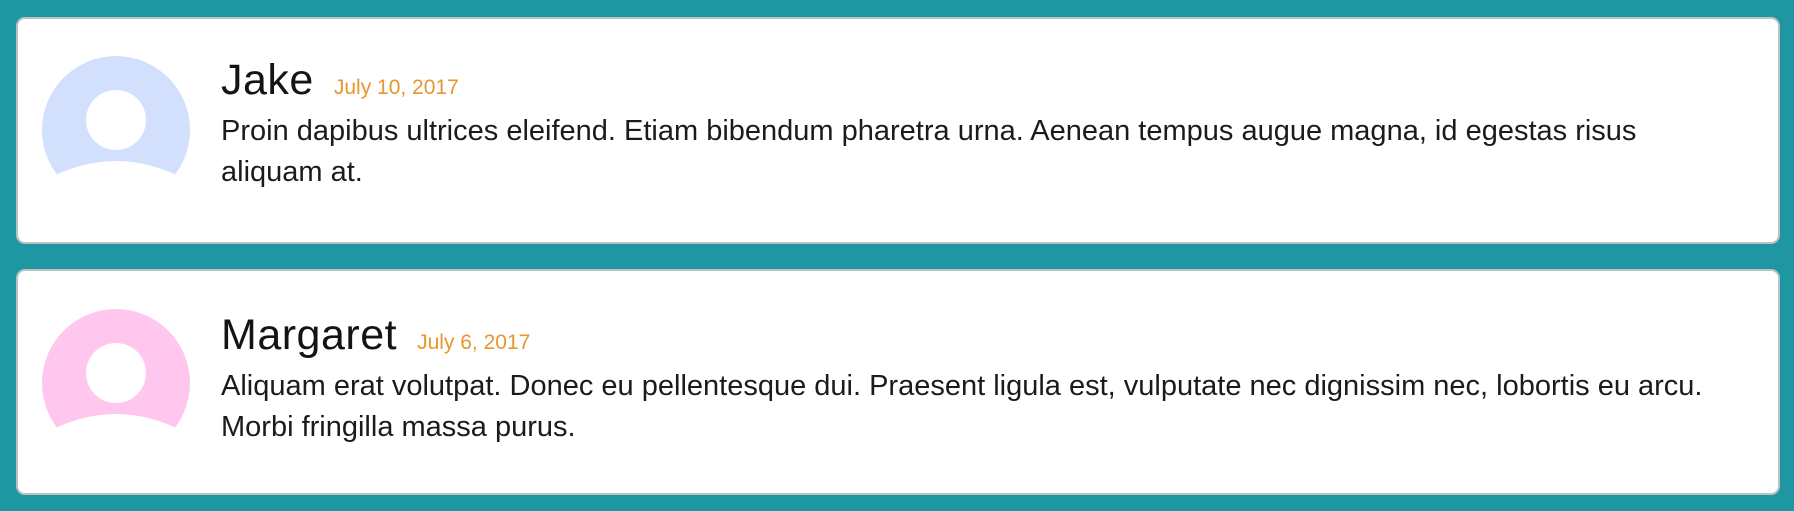 The height and width of the screenshot is (511, 1794). I want to click on author-name: Margaret, so click(309, 335).